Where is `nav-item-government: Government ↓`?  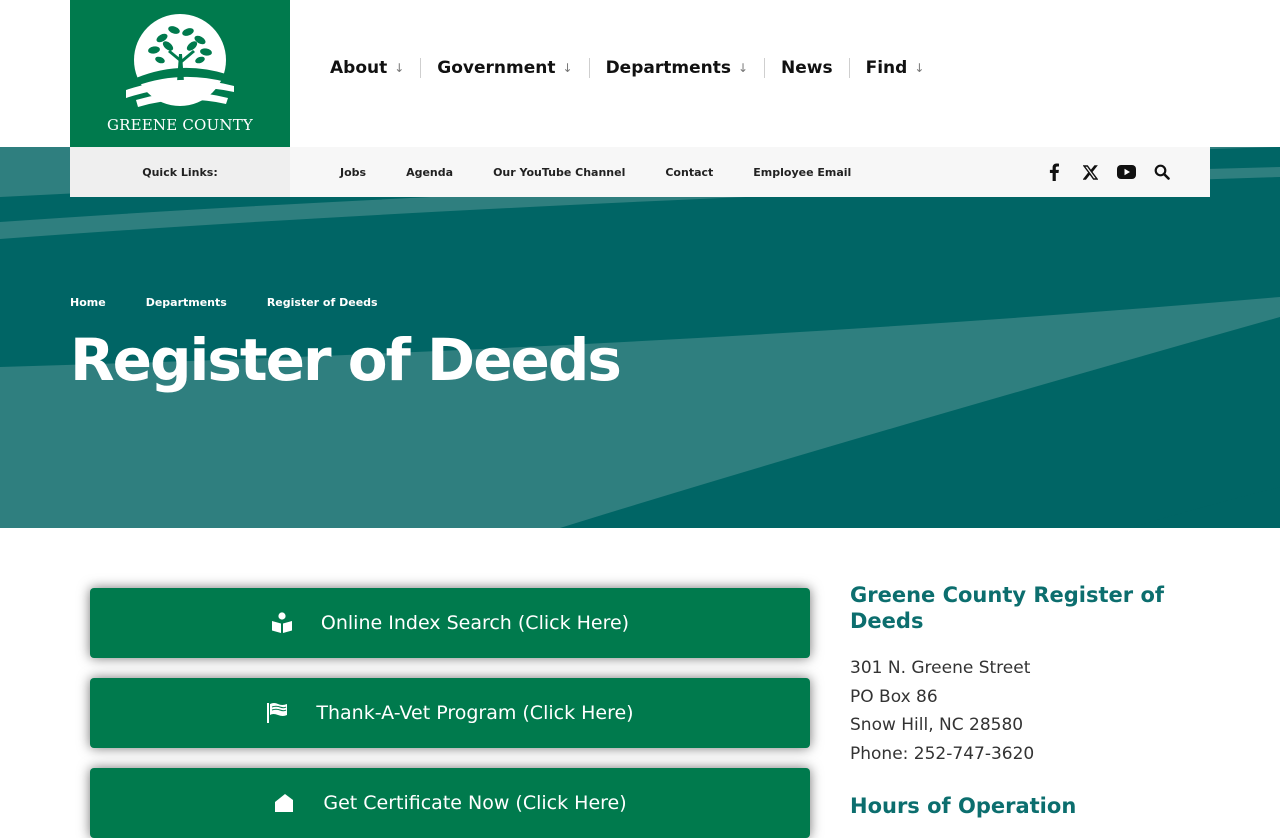 nav-item-government: Government ↓ is located at coordinates (504, 68).